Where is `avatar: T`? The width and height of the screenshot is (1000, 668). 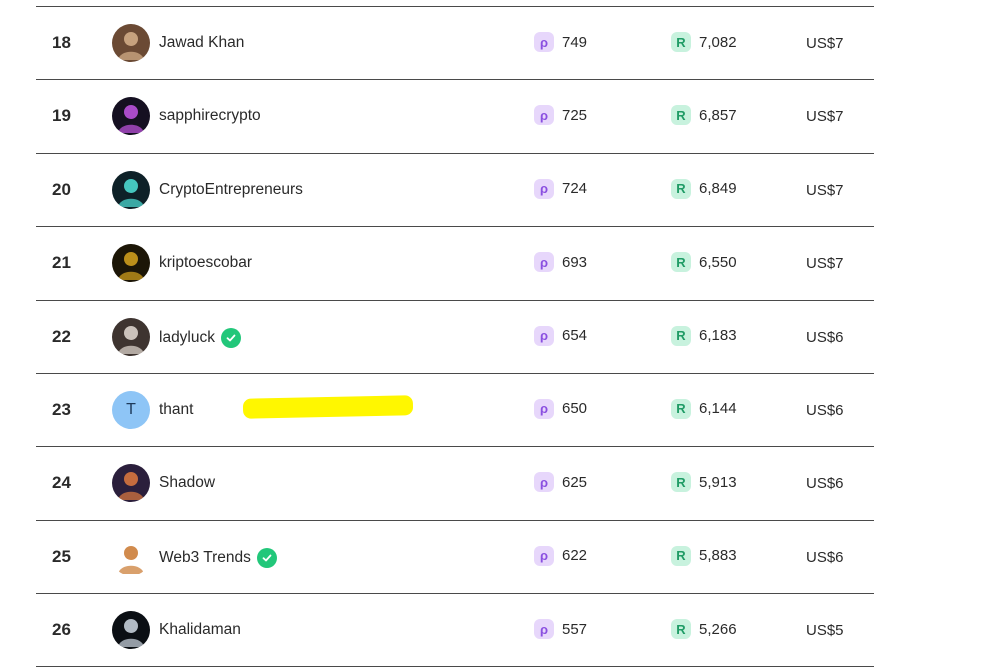
avatar: T is located at coordinates (131, 409).